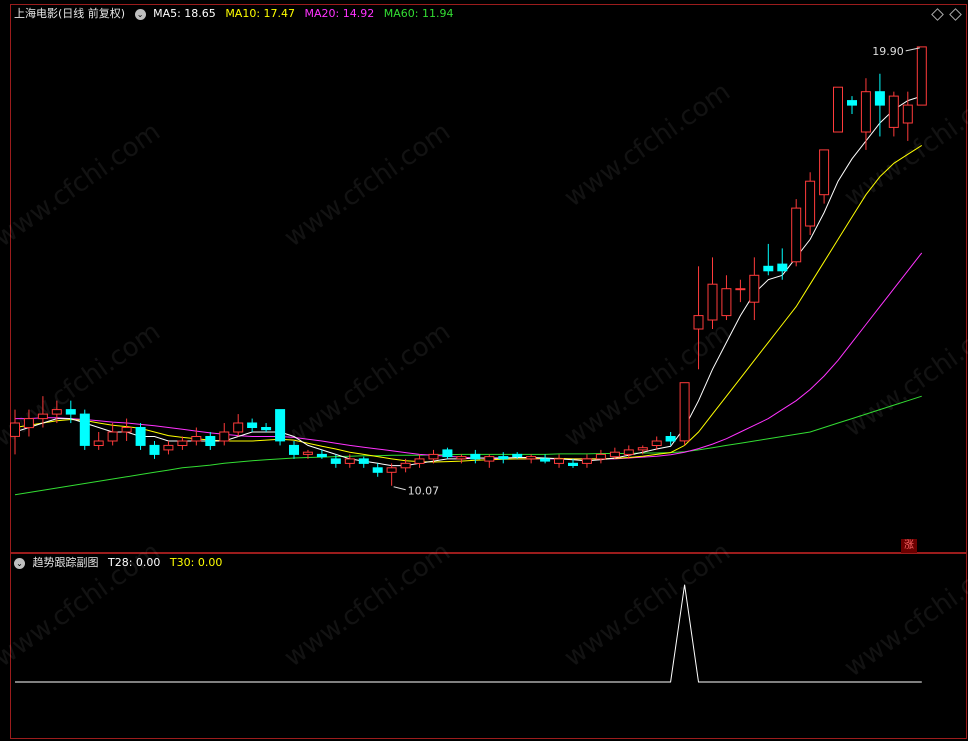 The height and width of the screenshot is (741, 968). I want to click on low-price-label: 10.07, so click(424, 491).